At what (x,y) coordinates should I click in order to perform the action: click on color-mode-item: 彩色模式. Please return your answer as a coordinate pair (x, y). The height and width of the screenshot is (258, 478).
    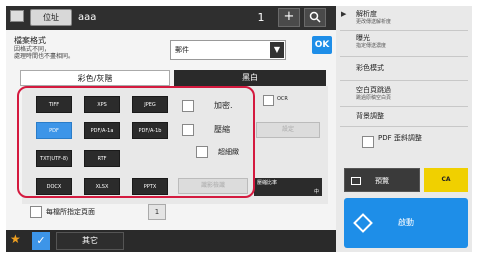
    Looking at the image, I should click on (412, 68).